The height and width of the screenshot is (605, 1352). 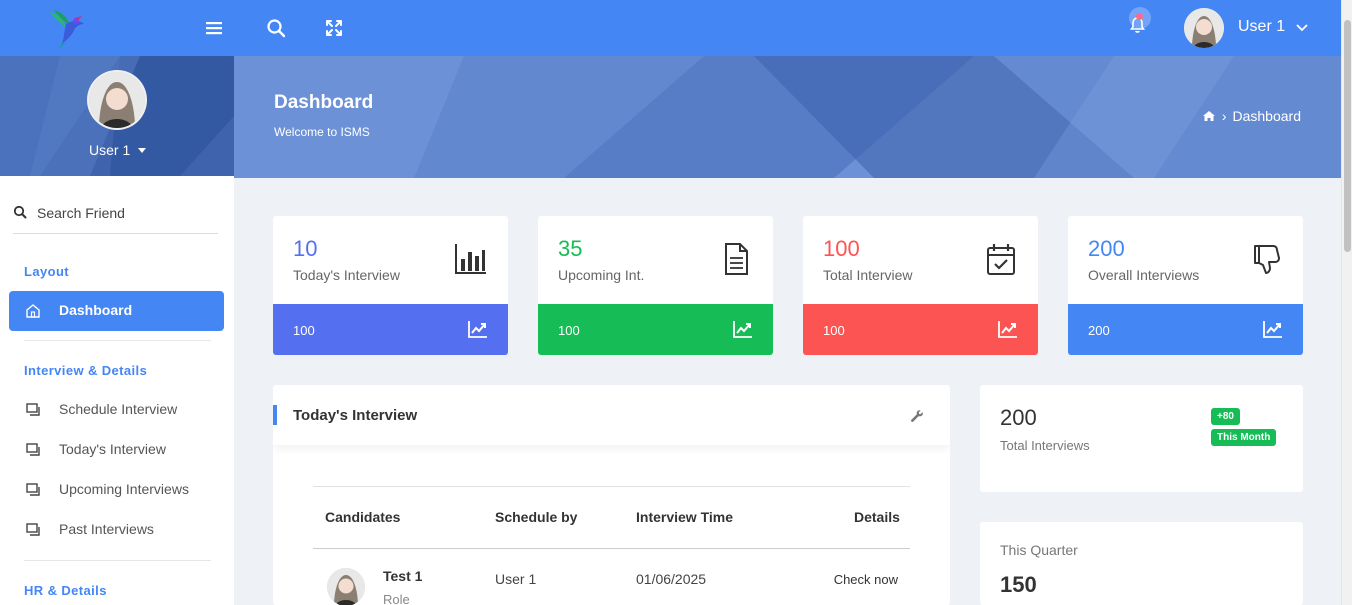 What do you see at coordinates (877, 117) in the screenshot?
I see `banner-background-pattern` at bounding box center [877, 117].